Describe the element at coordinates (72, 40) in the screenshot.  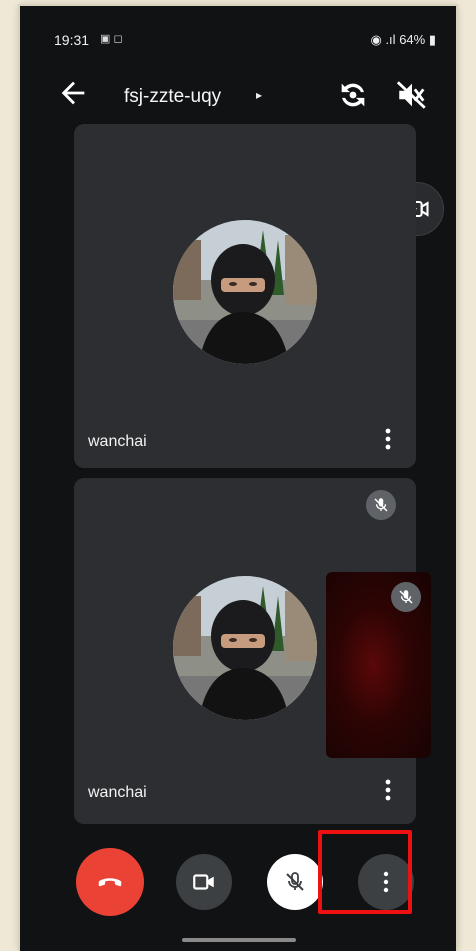
I see `status-time: 19:31` at that location.